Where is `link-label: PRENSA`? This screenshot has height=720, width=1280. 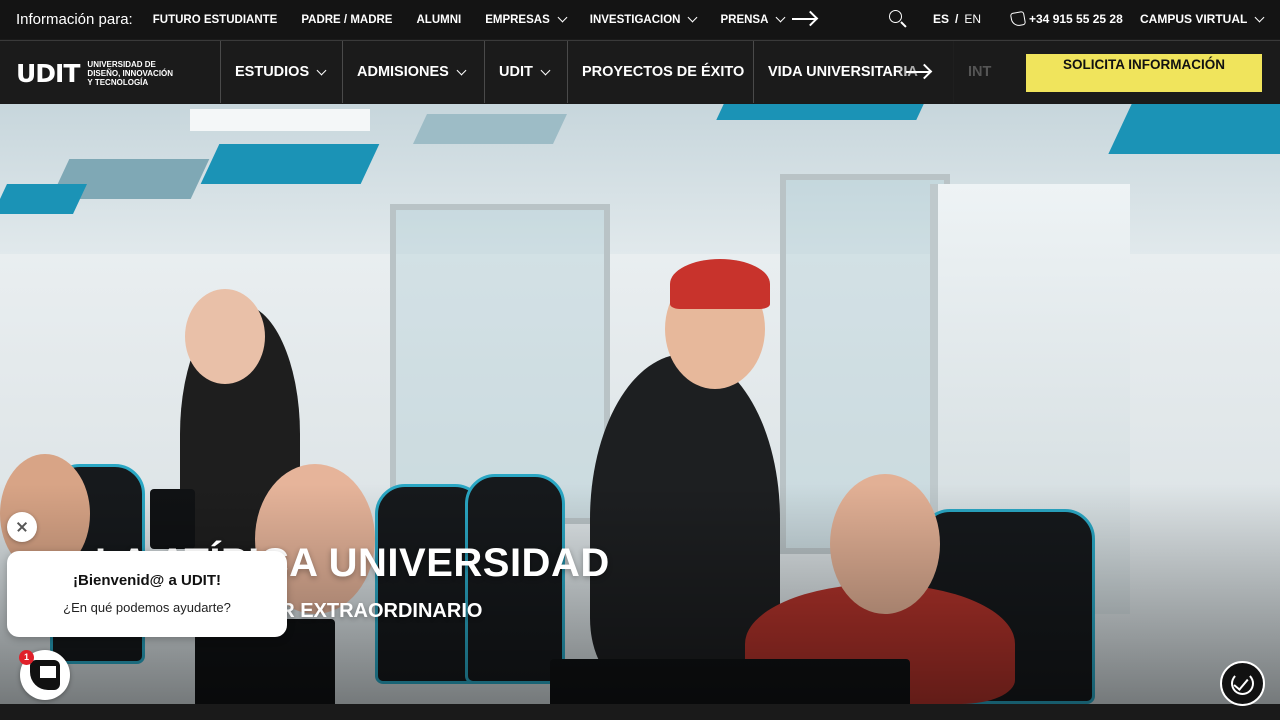 link-label: PRENSA is located at coordinates (744, 19).